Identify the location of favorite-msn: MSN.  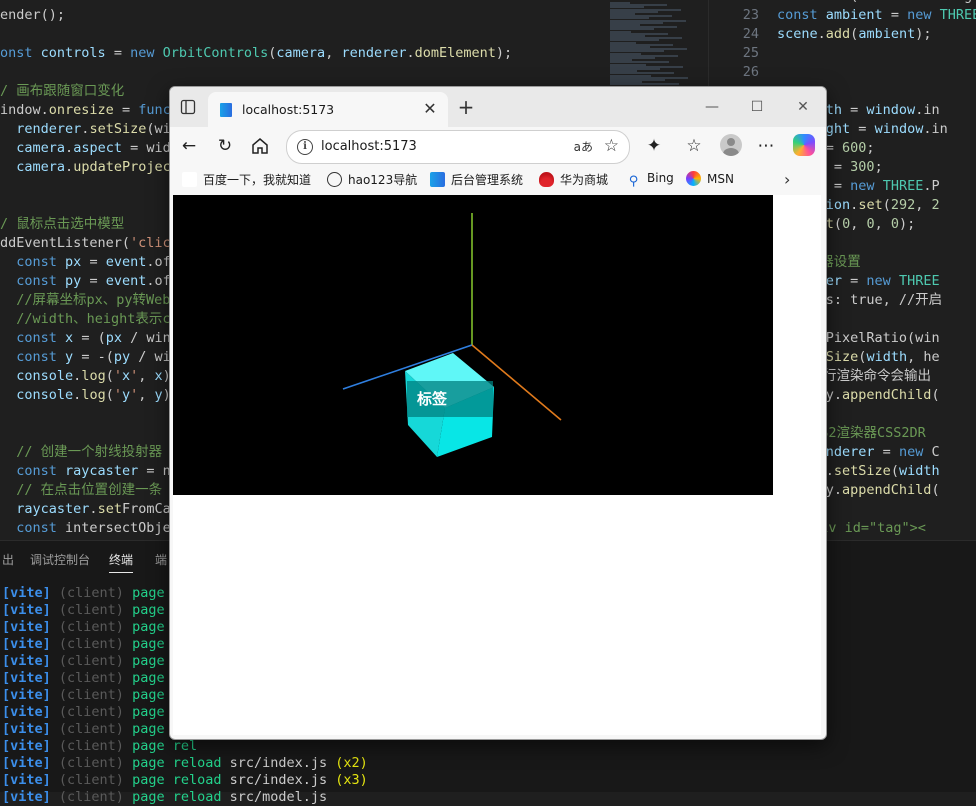
(710, 180).